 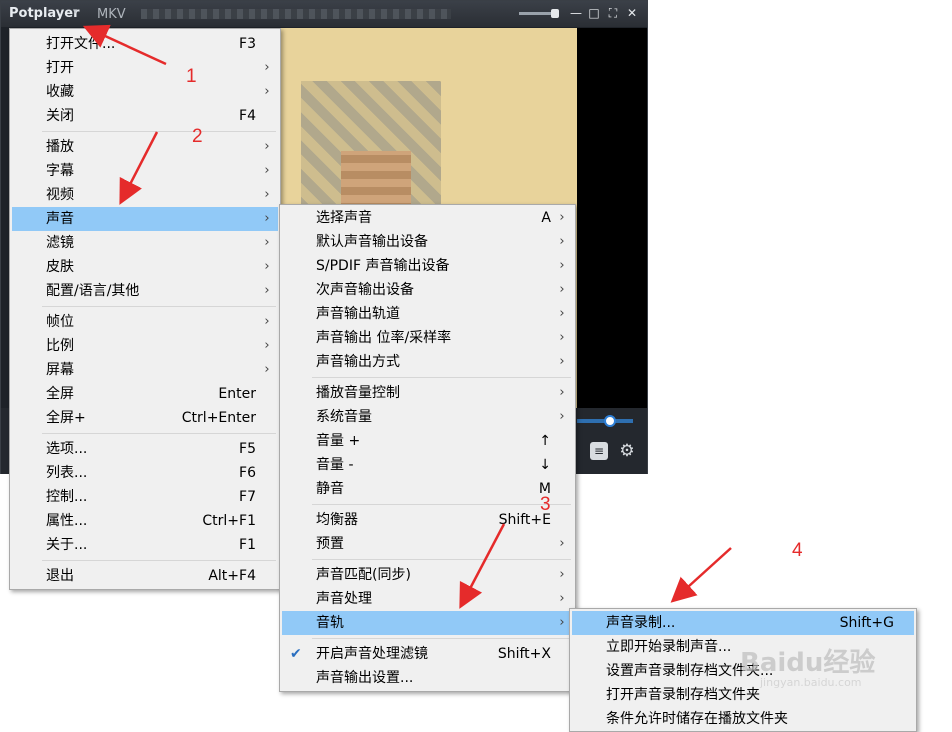 I want to click on menu-item-shortcut: A, so click(x=546, y=218).